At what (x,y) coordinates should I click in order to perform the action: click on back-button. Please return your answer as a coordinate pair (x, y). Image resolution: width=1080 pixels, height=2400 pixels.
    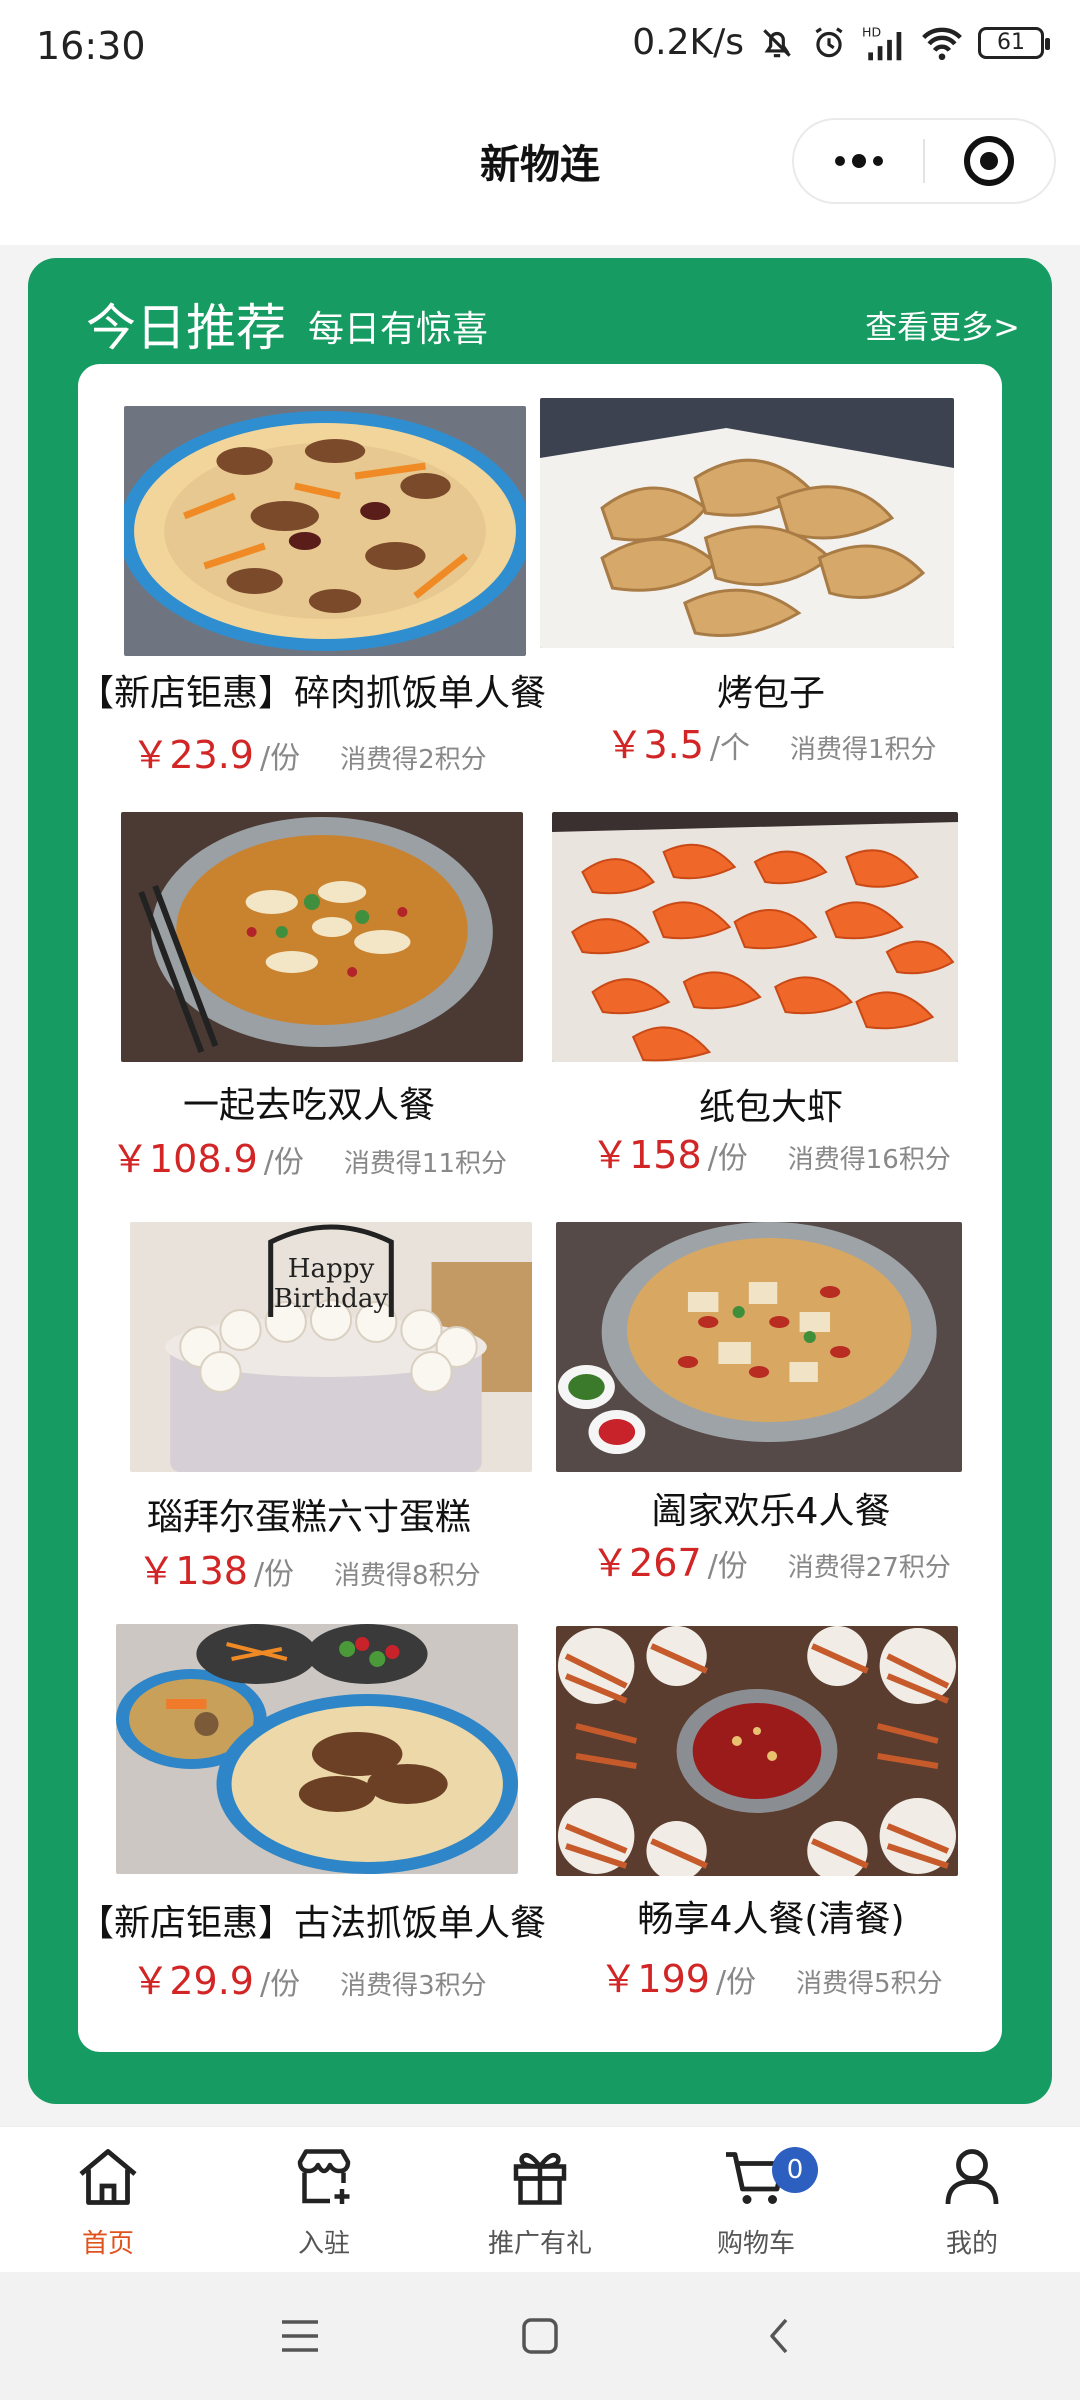
    Looking at the image, I should click on (780, 2336).